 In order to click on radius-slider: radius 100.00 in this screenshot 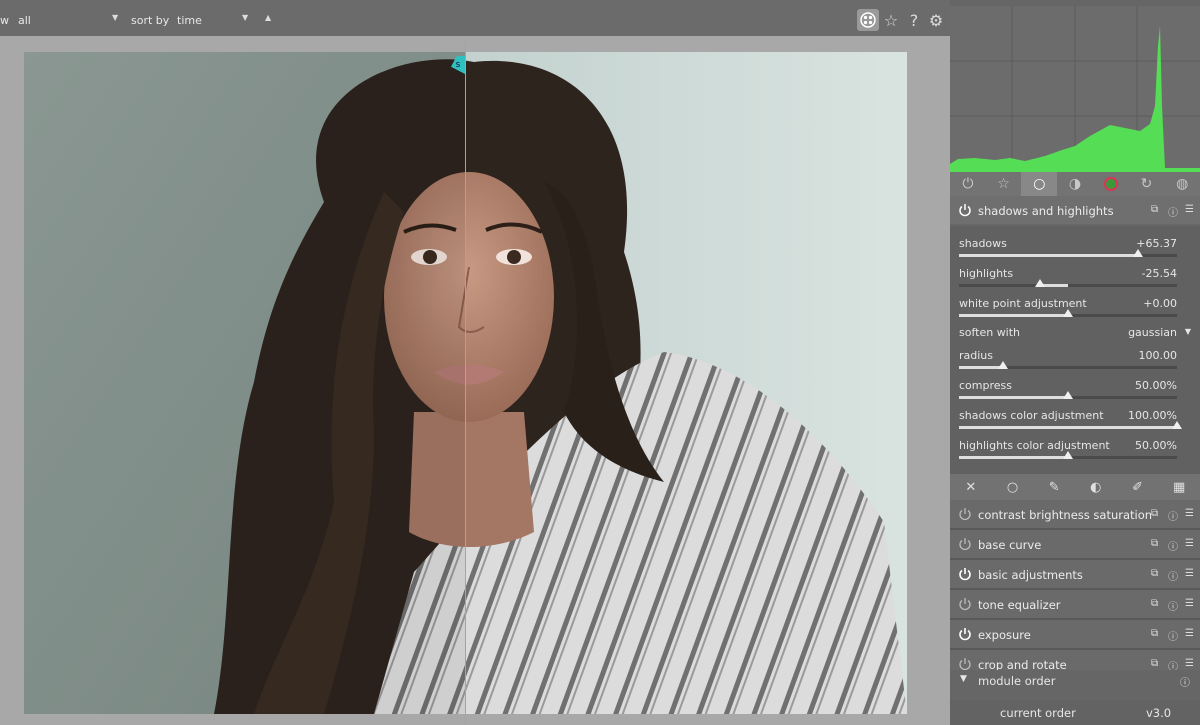, I will do `click(1068, 358)`.